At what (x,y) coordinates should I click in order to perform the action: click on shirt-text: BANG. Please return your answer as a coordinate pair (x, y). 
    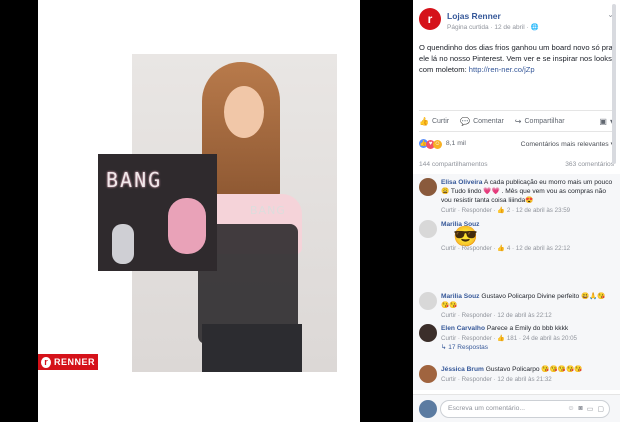
    Looking at the image, I should click on (268, 210).